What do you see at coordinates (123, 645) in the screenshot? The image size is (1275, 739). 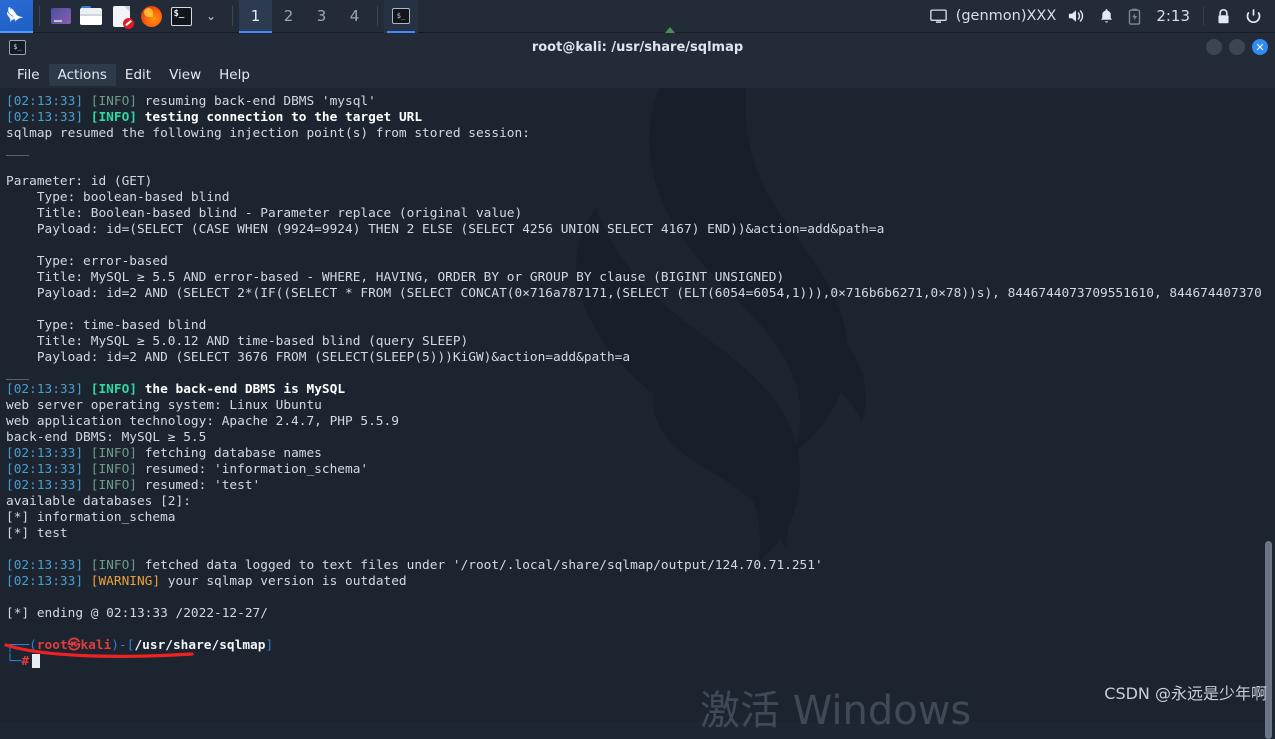 I see `prompt-dash: -` at bounding box center [123, 645].